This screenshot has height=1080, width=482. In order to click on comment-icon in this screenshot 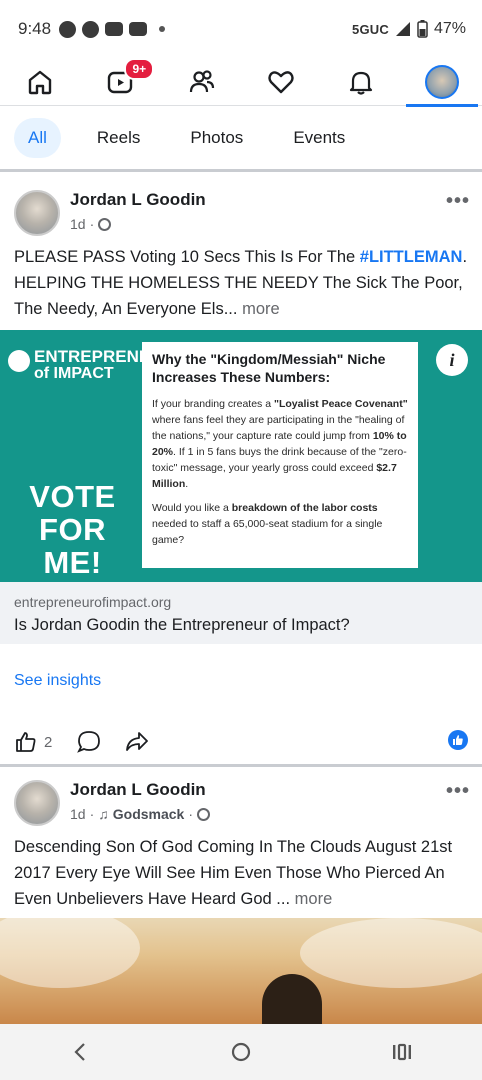, I will do `click(89, 742)`.